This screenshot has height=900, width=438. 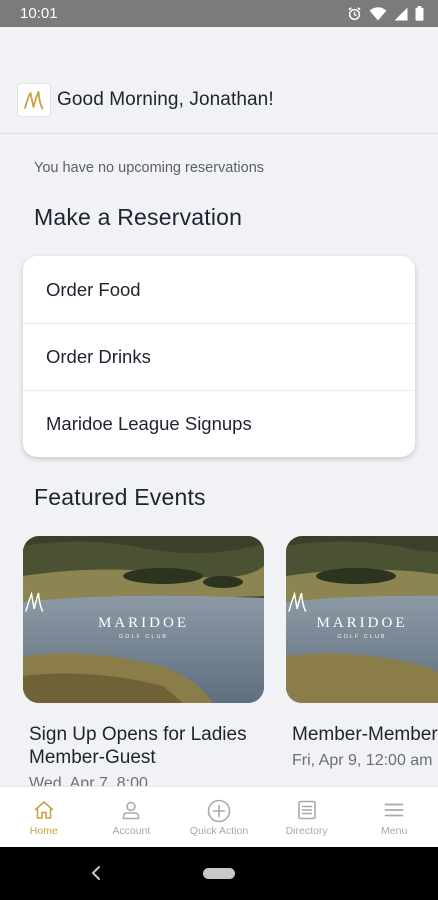 What do you see at coordinates (365, 734) in the screenshot?
I see `event-title-line1: Member-Member` at bounding box center [365, 734].